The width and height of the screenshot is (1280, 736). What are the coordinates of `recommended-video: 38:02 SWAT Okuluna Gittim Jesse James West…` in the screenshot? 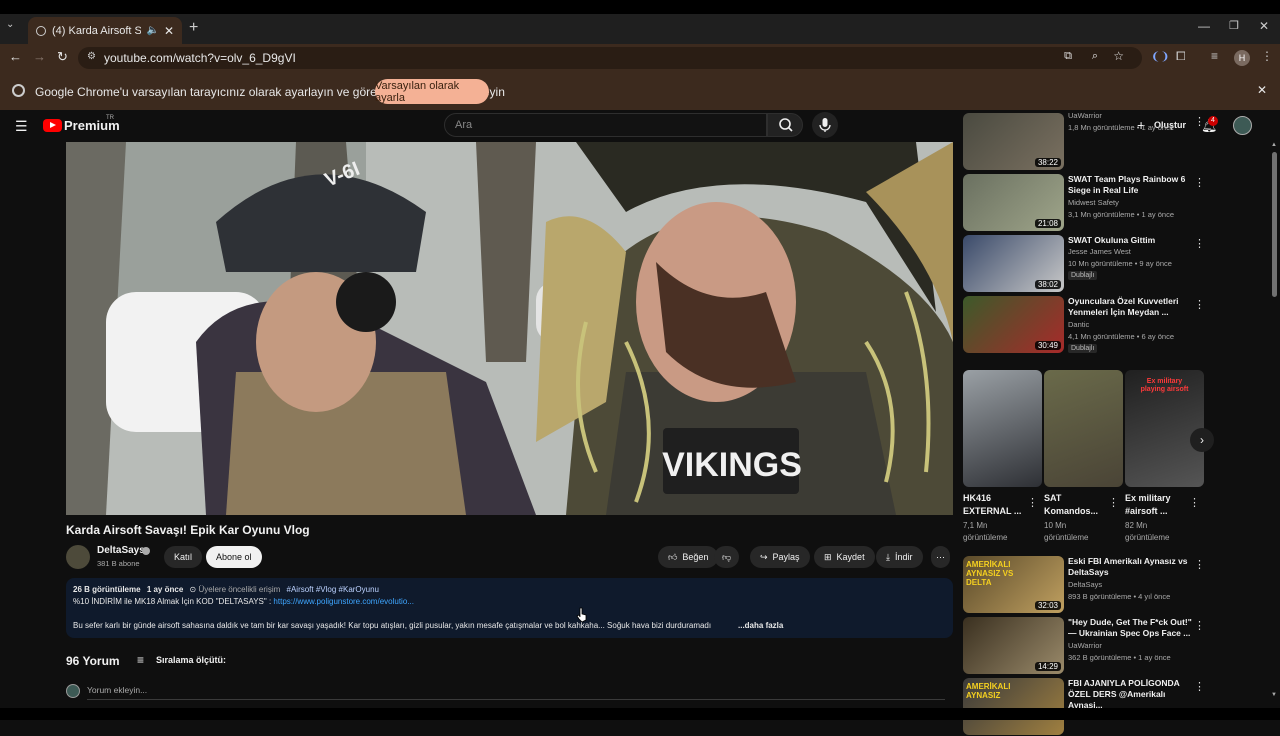 It's located at (1084, 264).